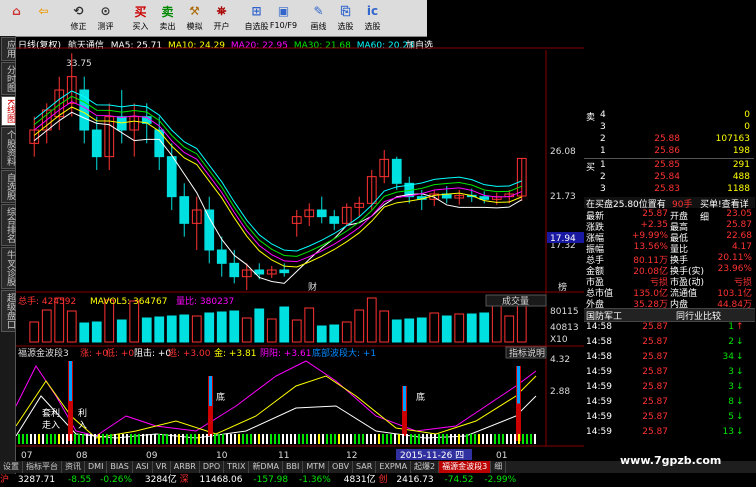 The width and height of the screenshot is (756, 487). What do you see at coordinates (43, 18) in the screenshot?
I see `back-button: ⇦` at bounding box center [43, 18].